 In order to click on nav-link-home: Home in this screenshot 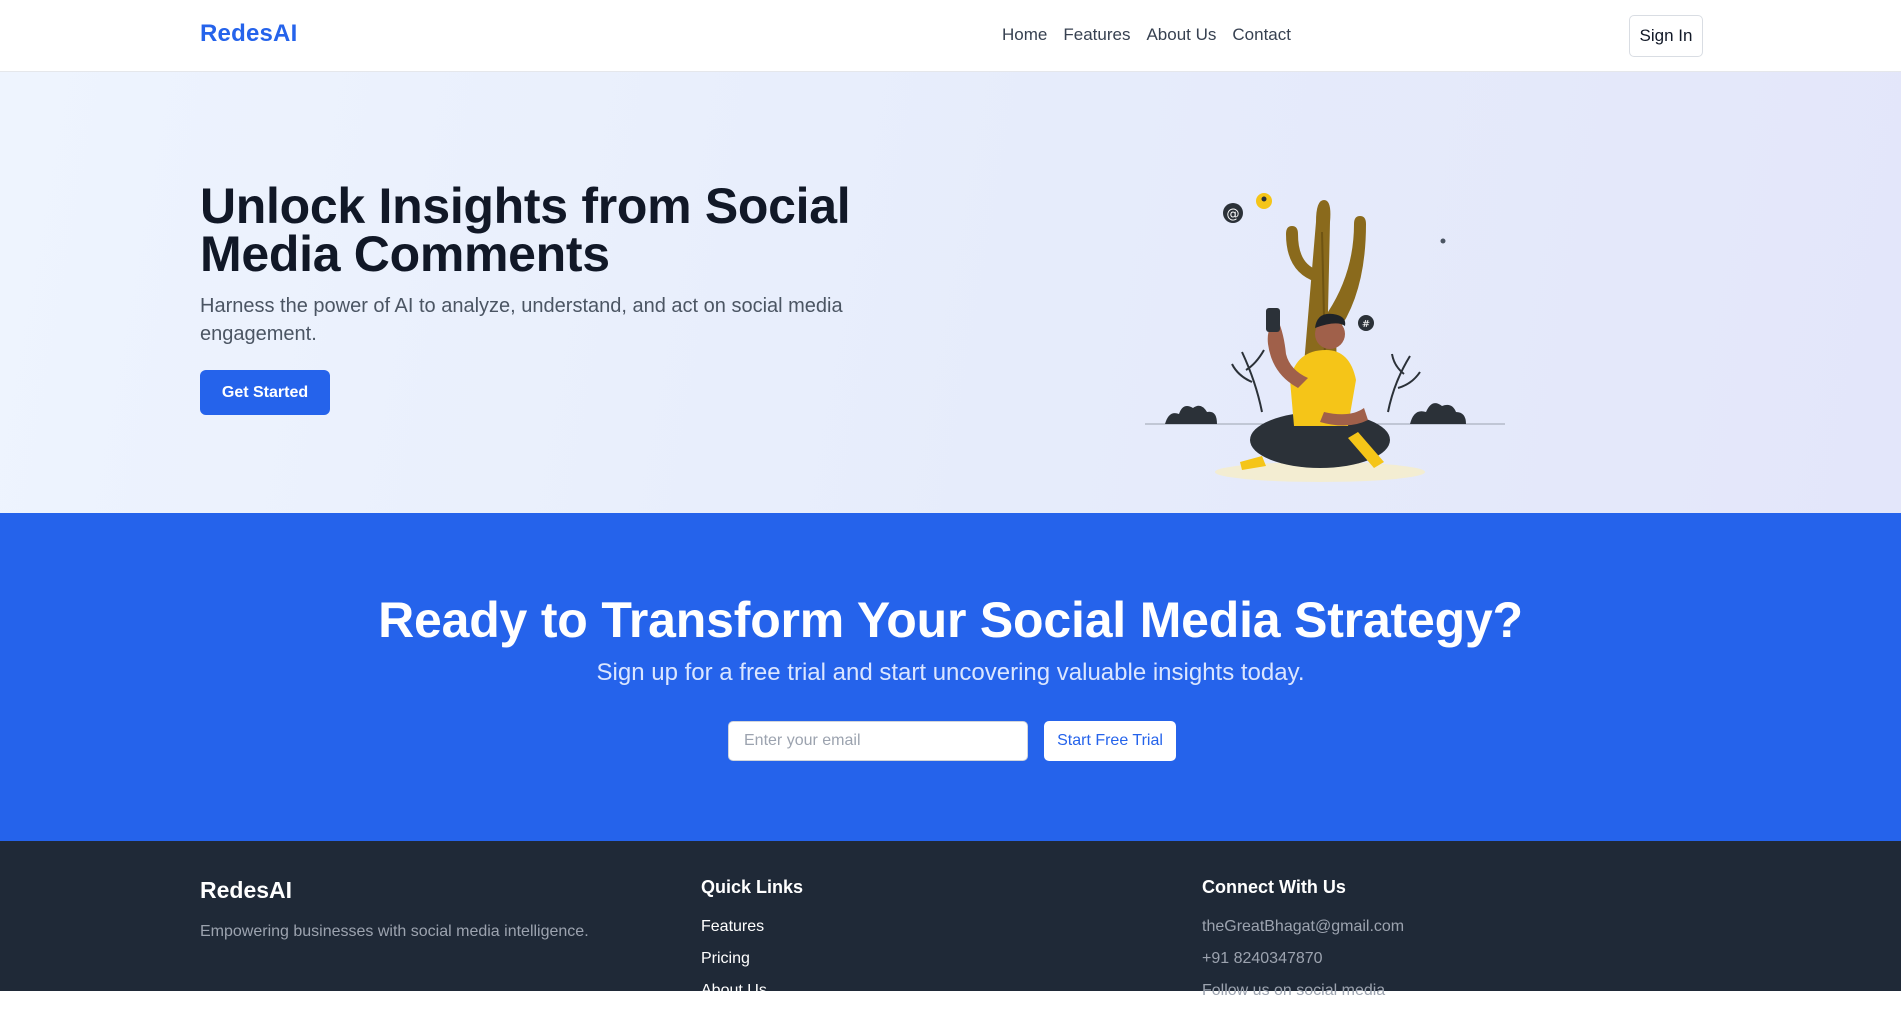, I will do `click(1024, 35)`.